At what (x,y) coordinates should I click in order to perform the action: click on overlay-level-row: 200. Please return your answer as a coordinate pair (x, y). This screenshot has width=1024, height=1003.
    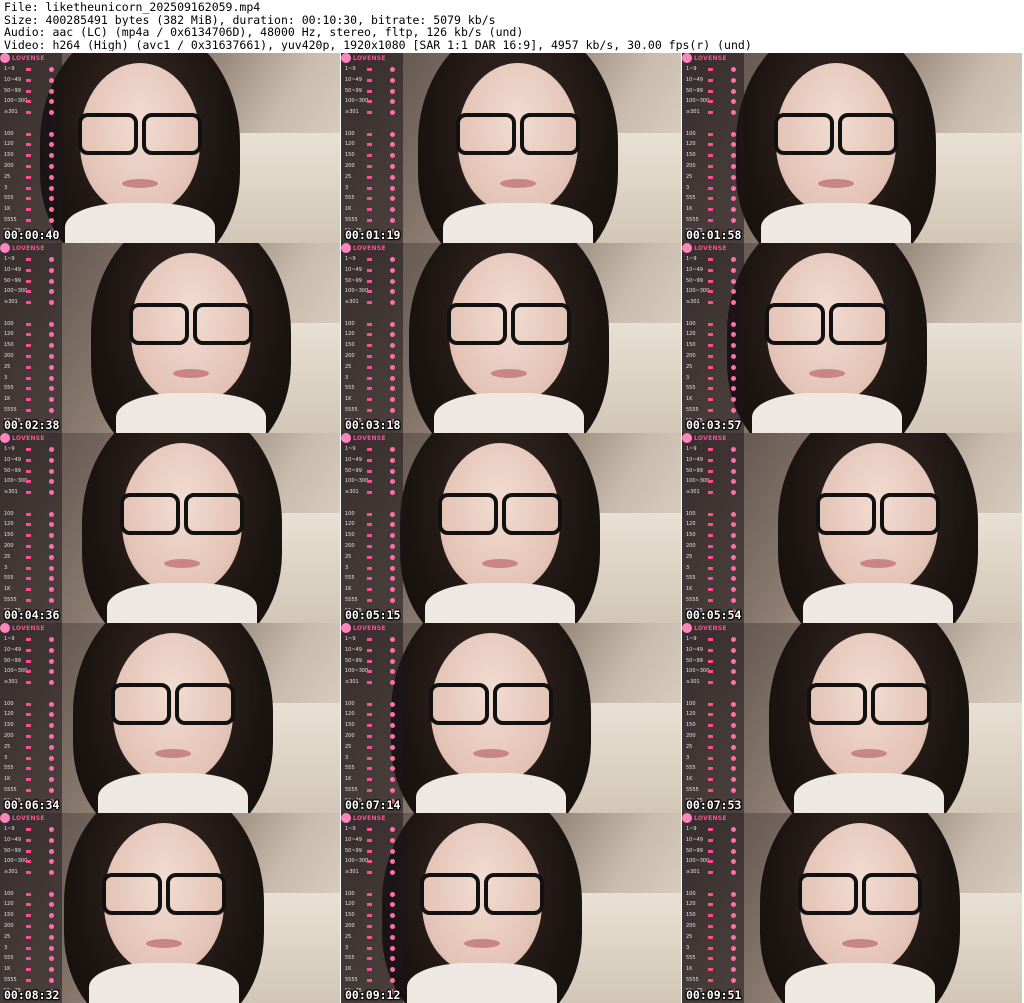
    Looking at the image, I should click on (714, 926).